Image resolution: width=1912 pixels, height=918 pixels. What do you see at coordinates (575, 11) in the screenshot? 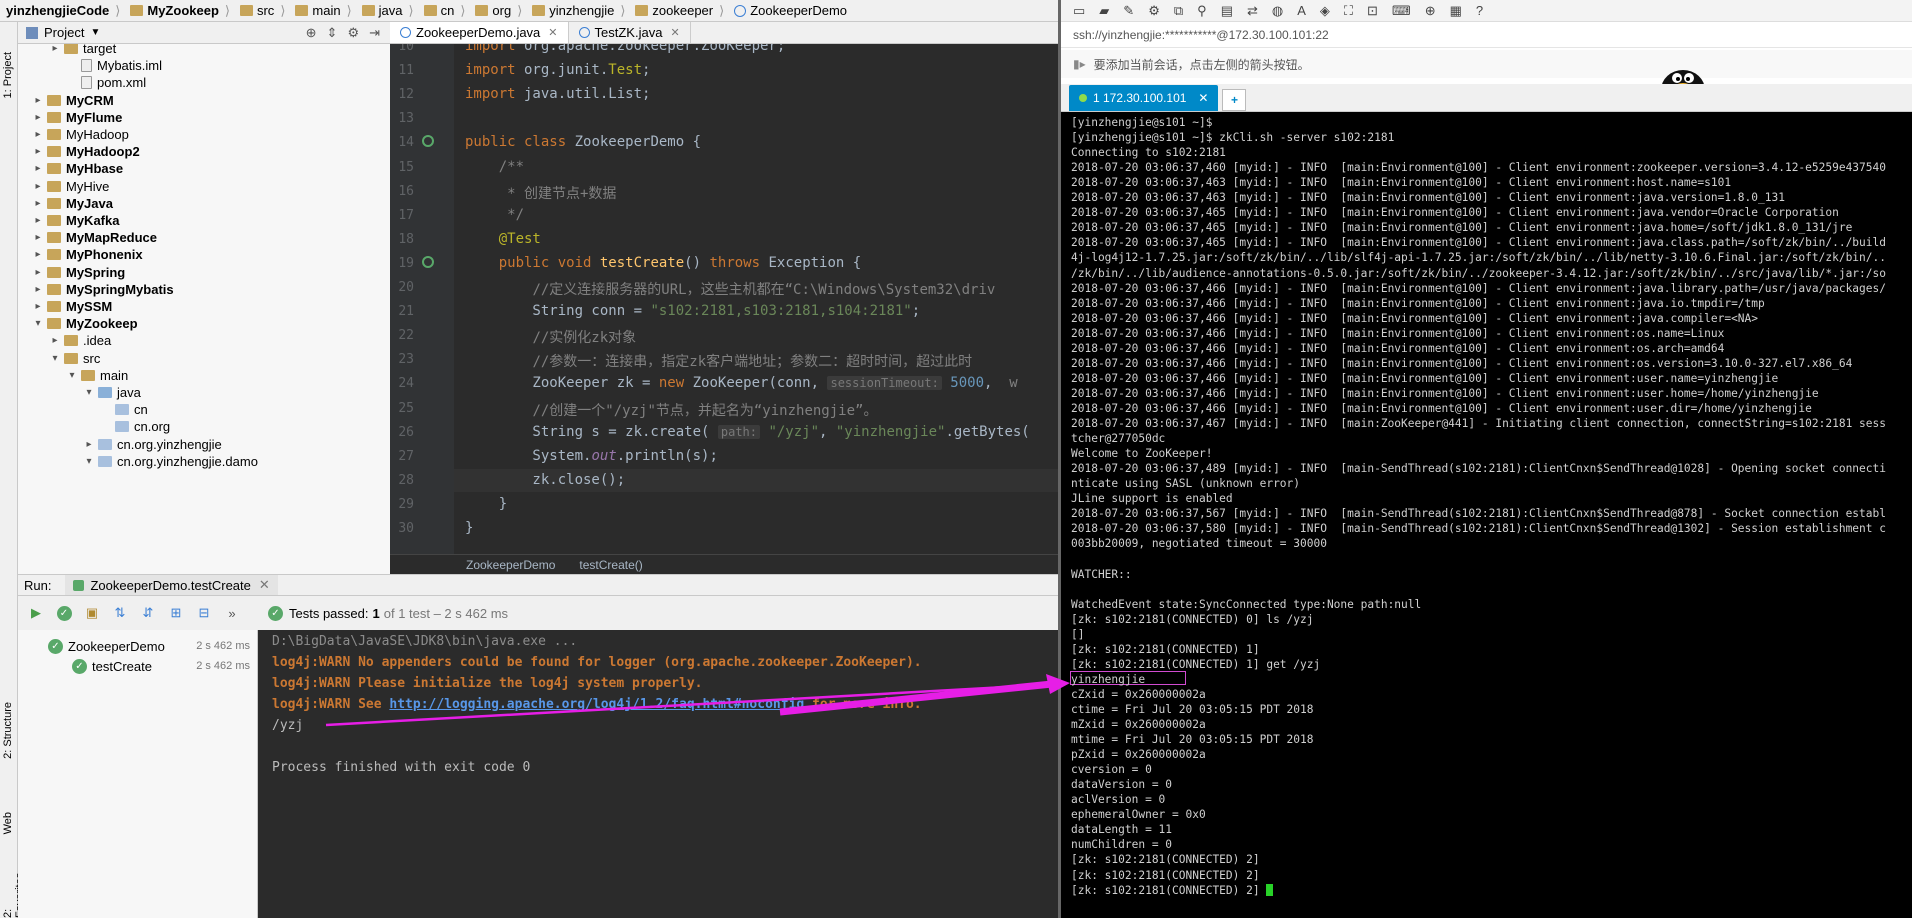
I see `breadcrumb-item: yinzhengjie ⟩` at bounding box center [575, 11].